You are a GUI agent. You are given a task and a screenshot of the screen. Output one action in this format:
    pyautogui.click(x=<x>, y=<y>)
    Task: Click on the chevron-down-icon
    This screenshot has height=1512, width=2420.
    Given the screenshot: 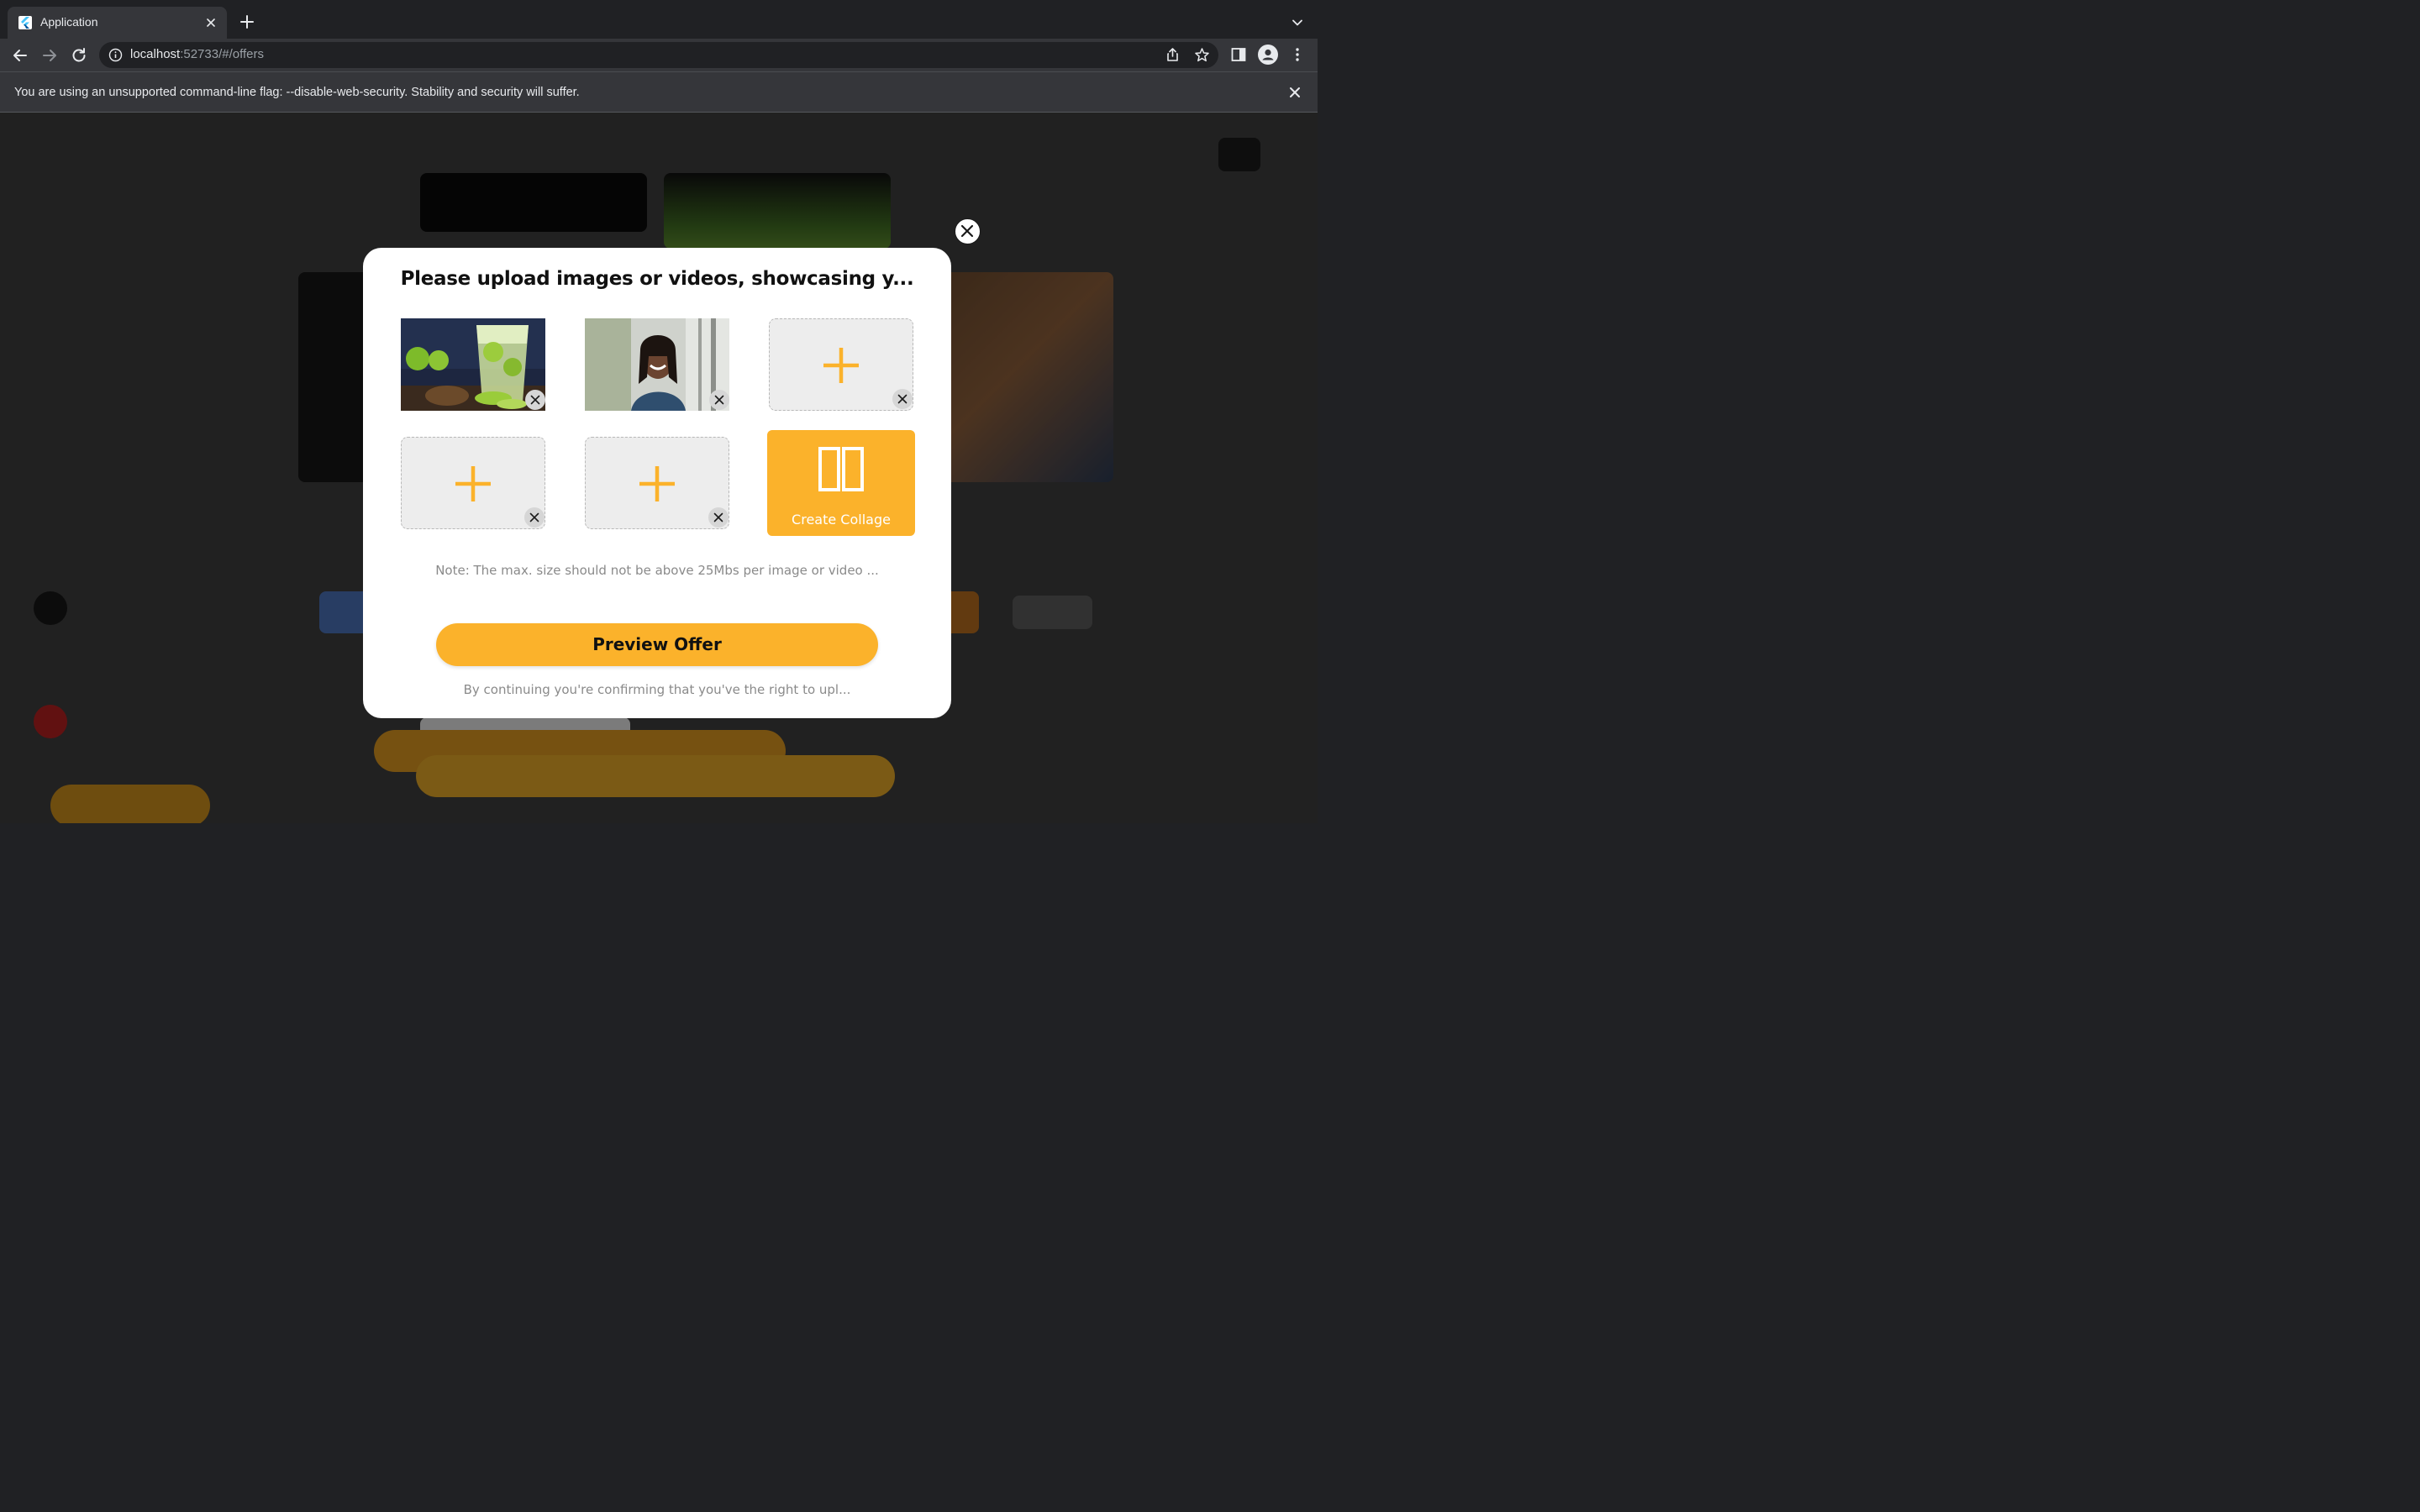 What is the action you would take?
    pyautogui.click(x=1297, y=22)
    